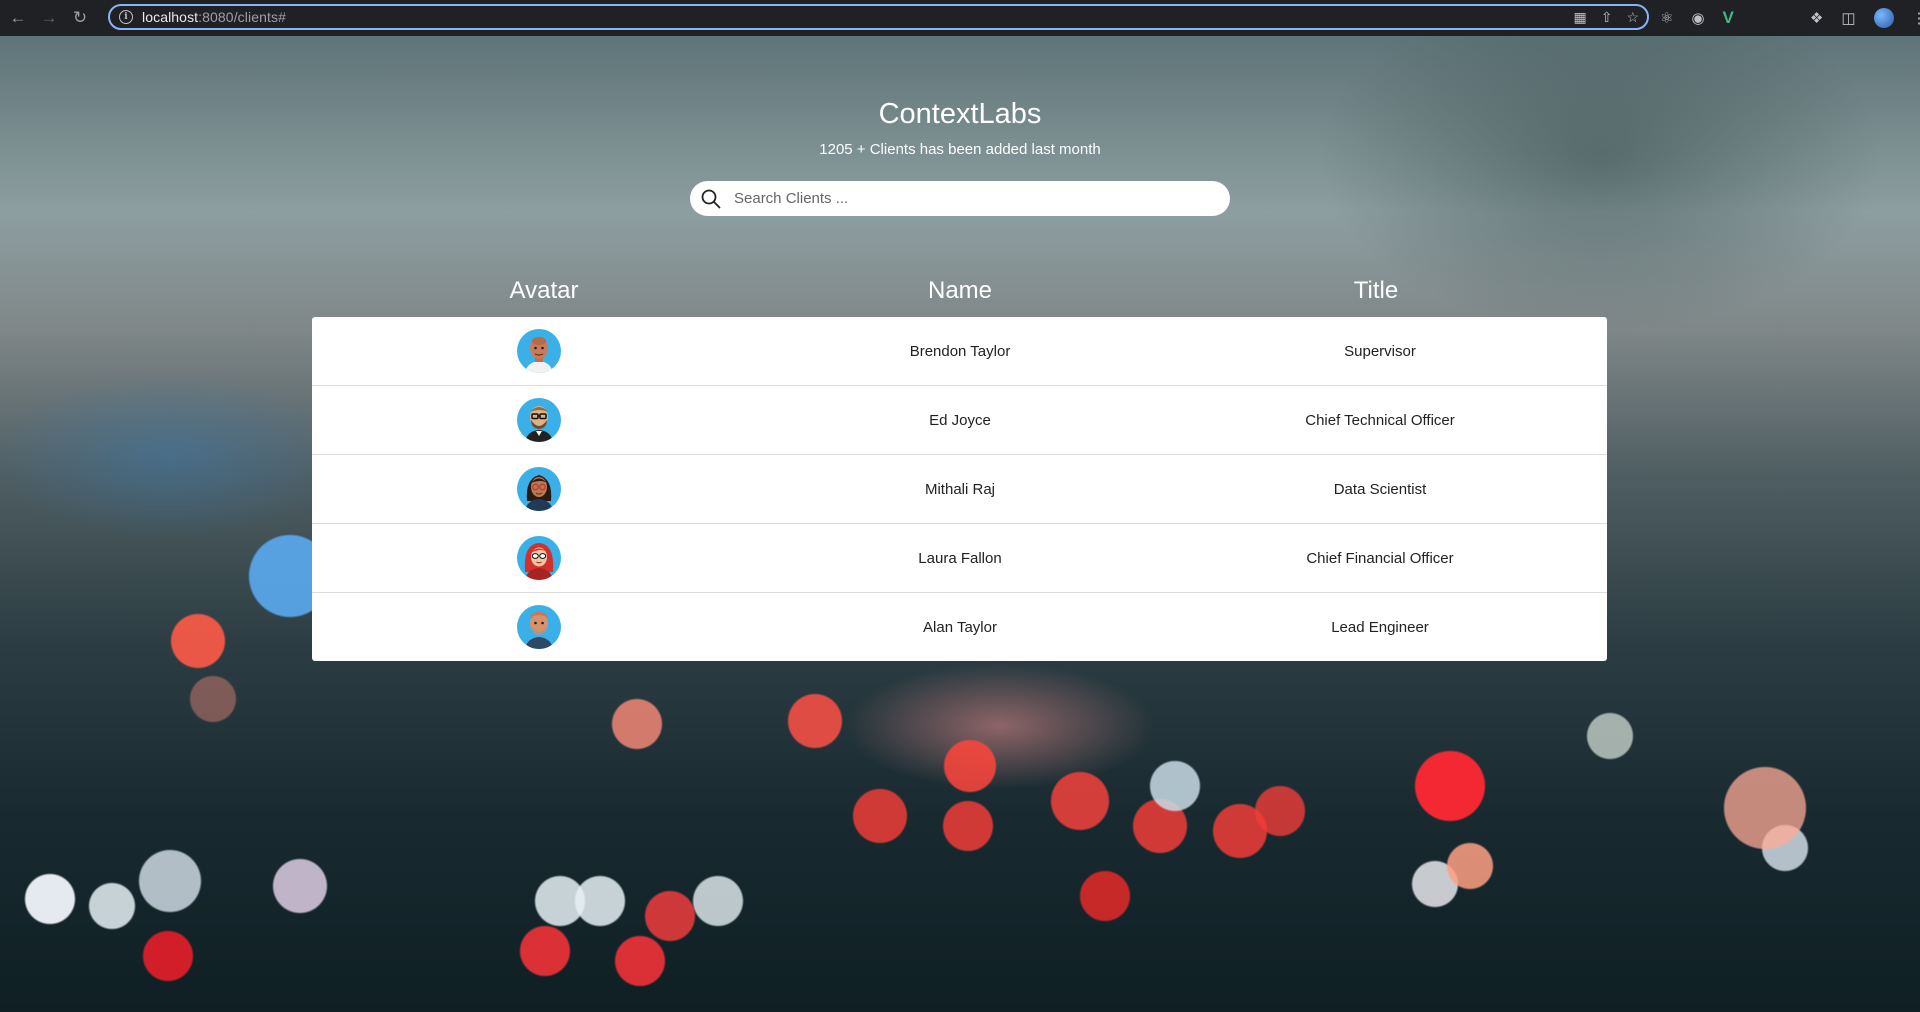 The image size is (1920, 1012). Describe the element at coordinates (1697, 18) in the screenshot. I see `extension-globe-icon: ◉` at that location.